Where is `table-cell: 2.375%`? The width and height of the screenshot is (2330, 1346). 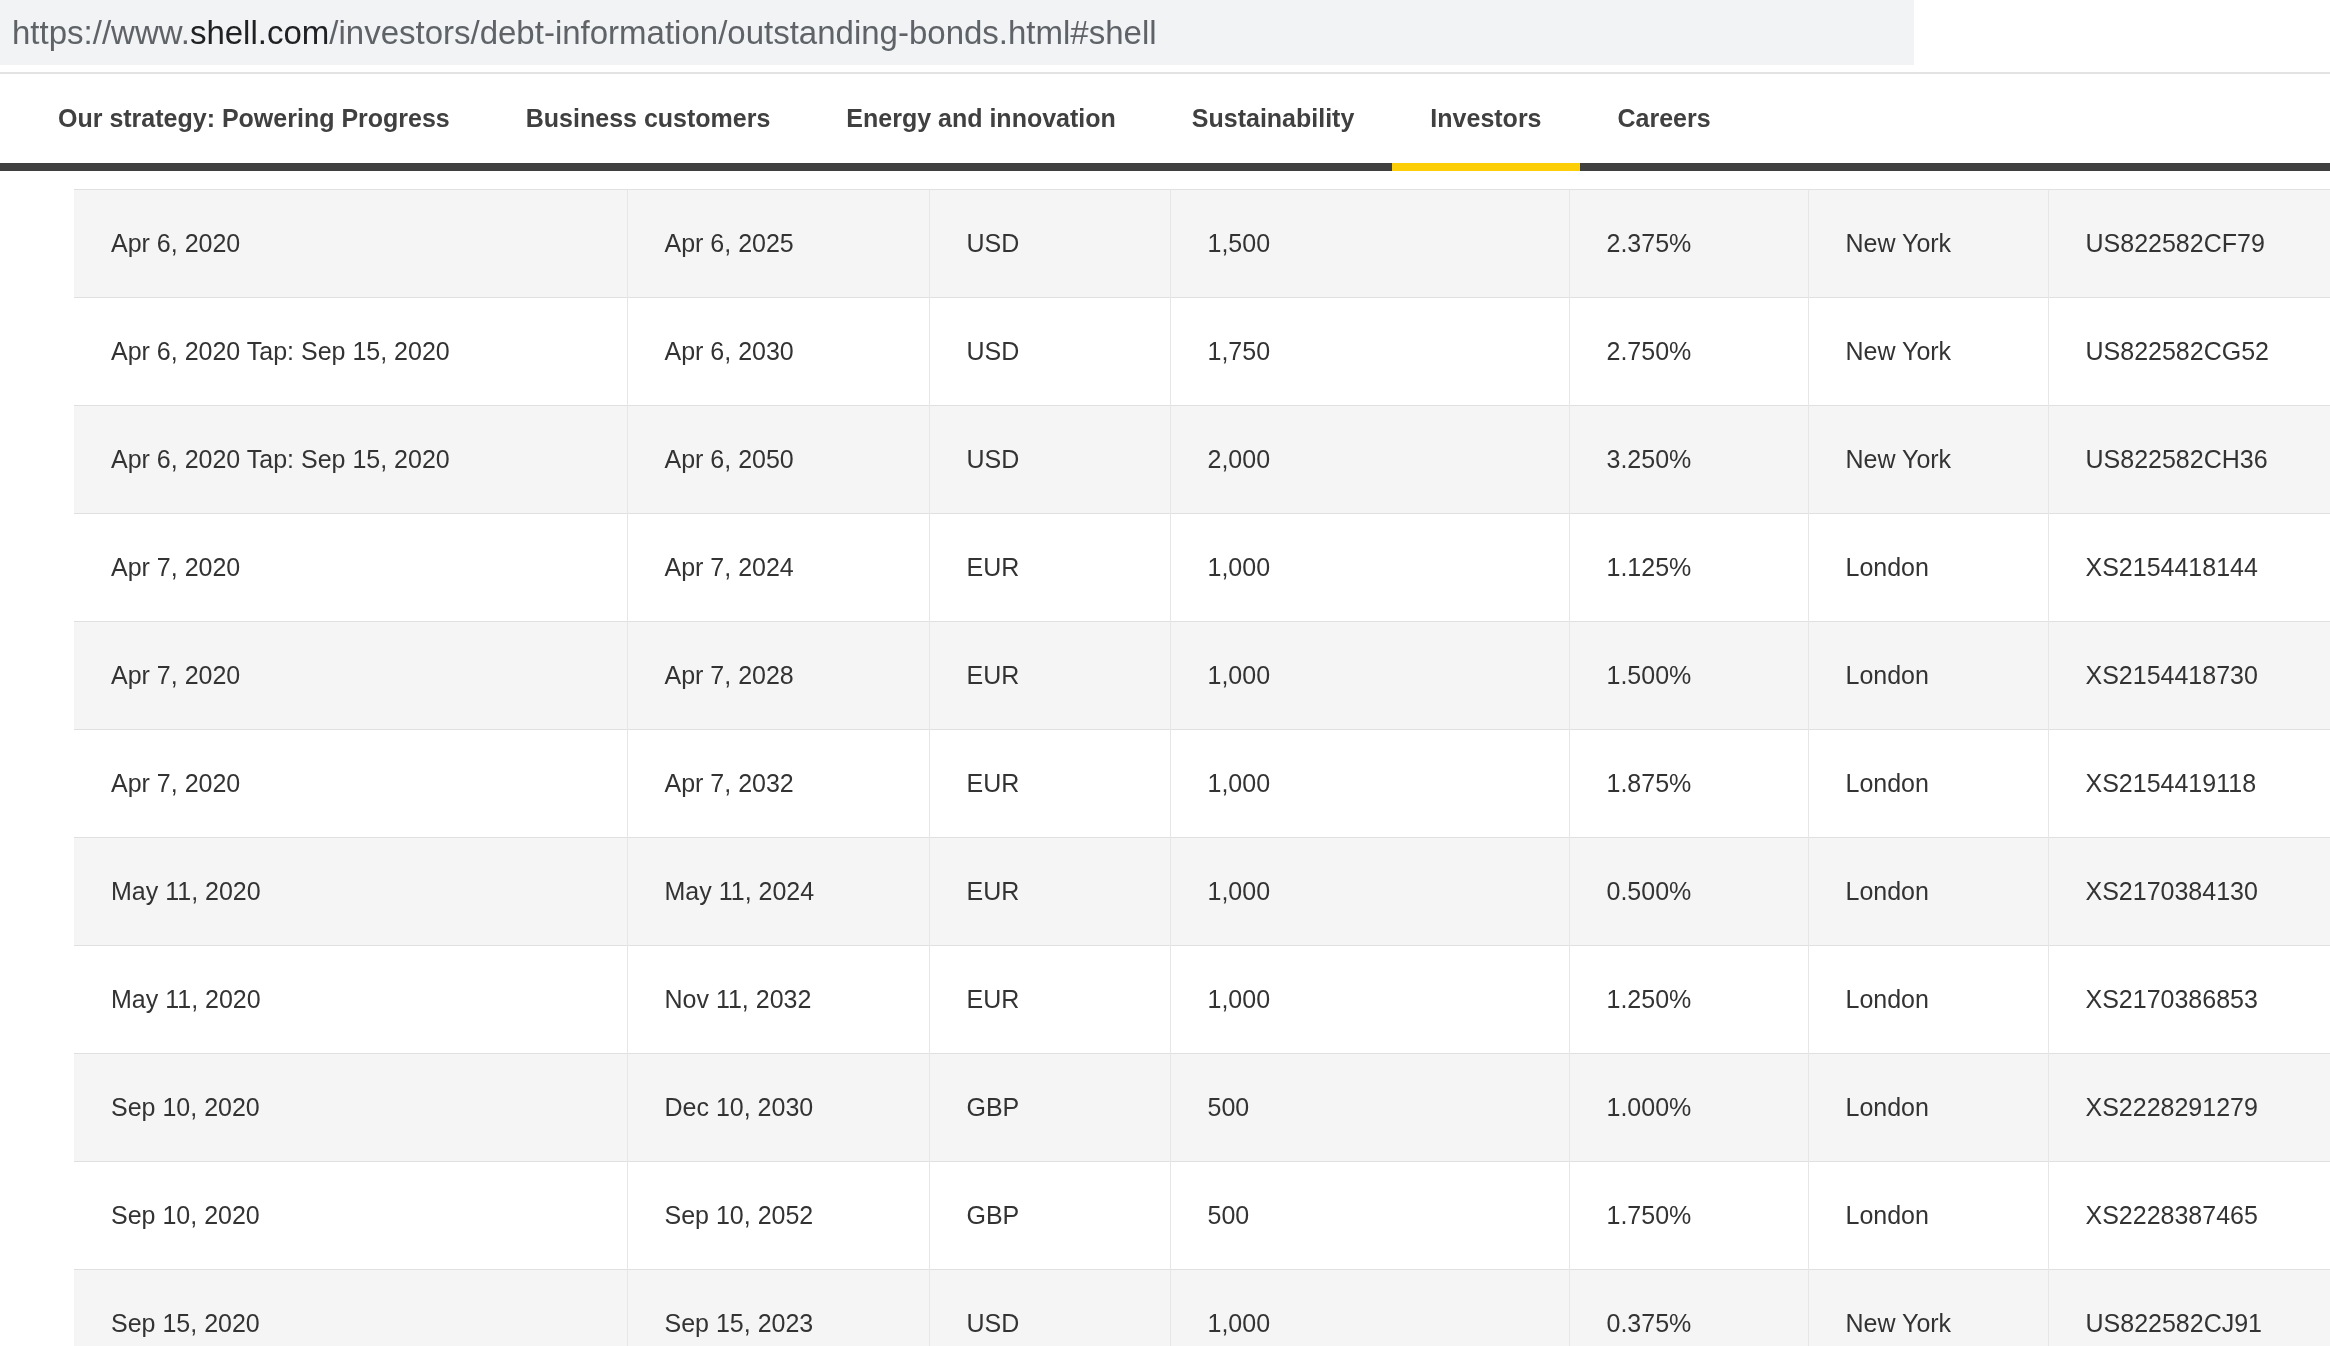
table-cell: 2.375% is located at coordinates (1688, 243).